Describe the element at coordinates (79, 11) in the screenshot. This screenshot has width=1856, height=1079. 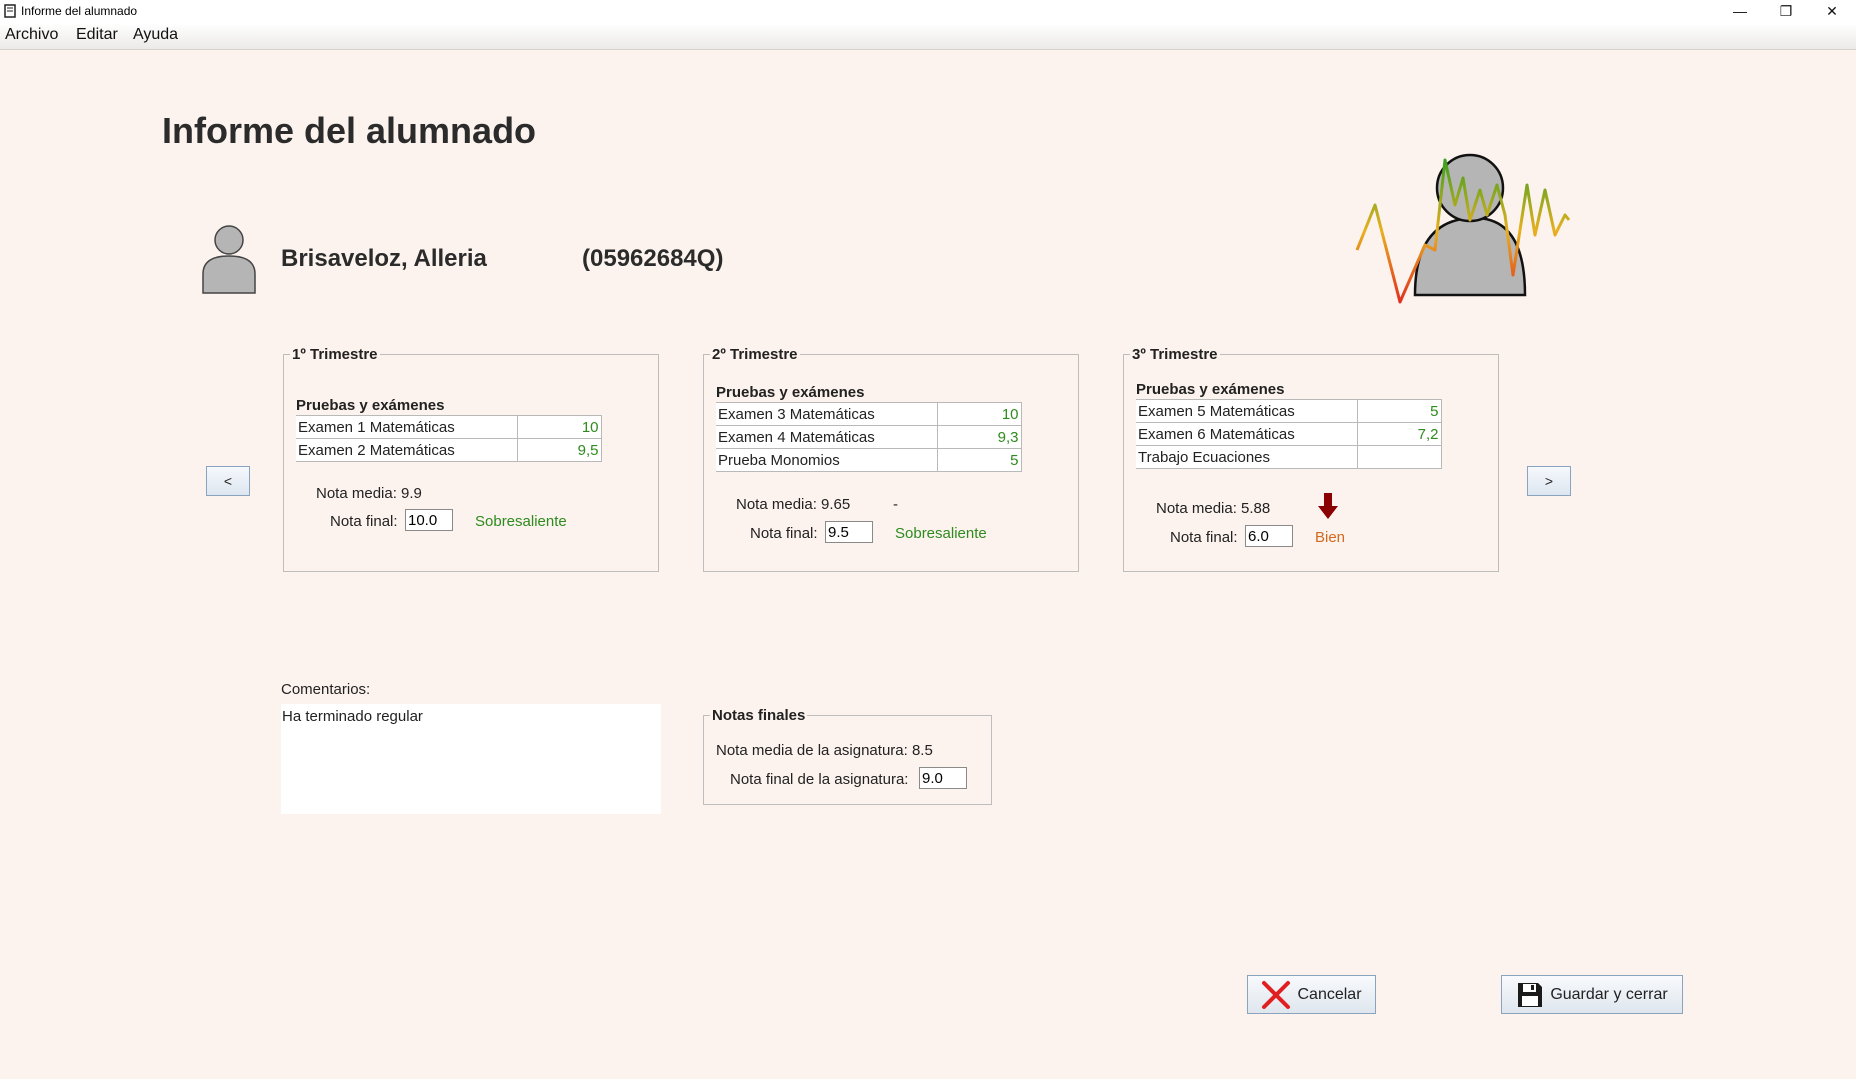
I see `window-title: Informe del alumnado` at that location.